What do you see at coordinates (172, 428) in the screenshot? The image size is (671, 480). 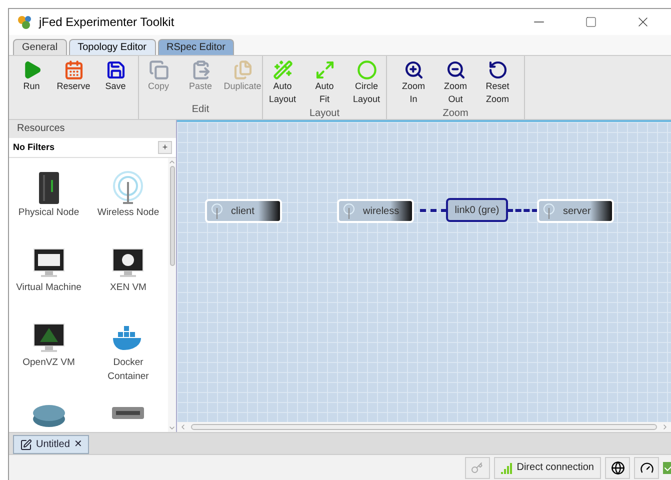 I see `scroll-down-icon` at bounding box center [172, 428].